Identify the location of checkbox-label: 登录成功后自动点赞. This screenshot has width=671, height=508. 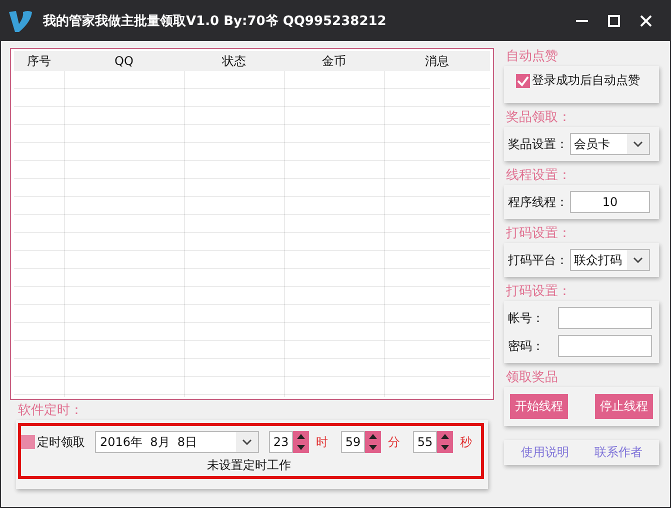
(586, 80).